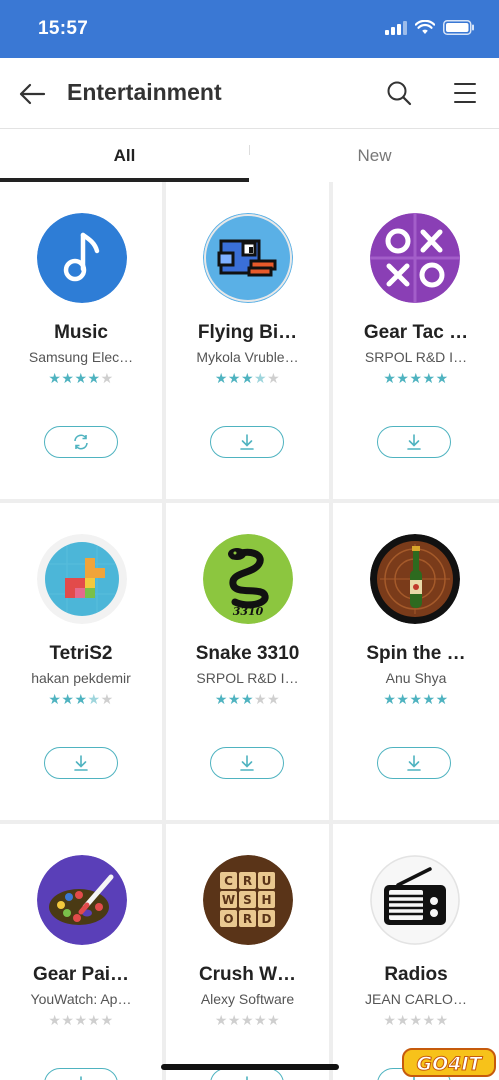 This screenshot has width=499, height=1080. I want to click on radio-icon, so click(415, 900).